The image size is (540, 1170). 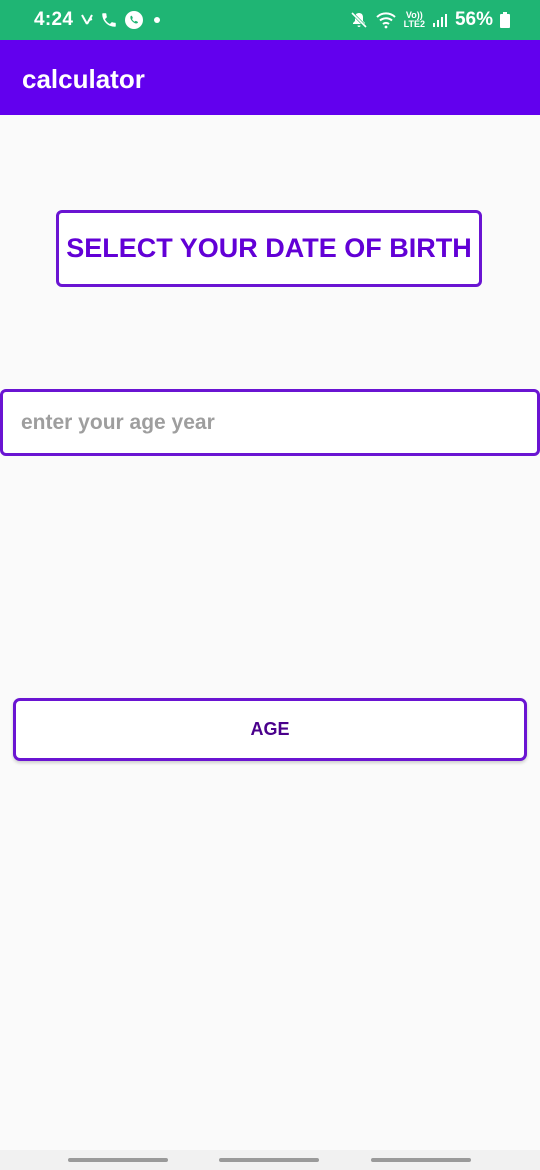 I want to click on whatsapp-icon, so click(x=134, y=20).